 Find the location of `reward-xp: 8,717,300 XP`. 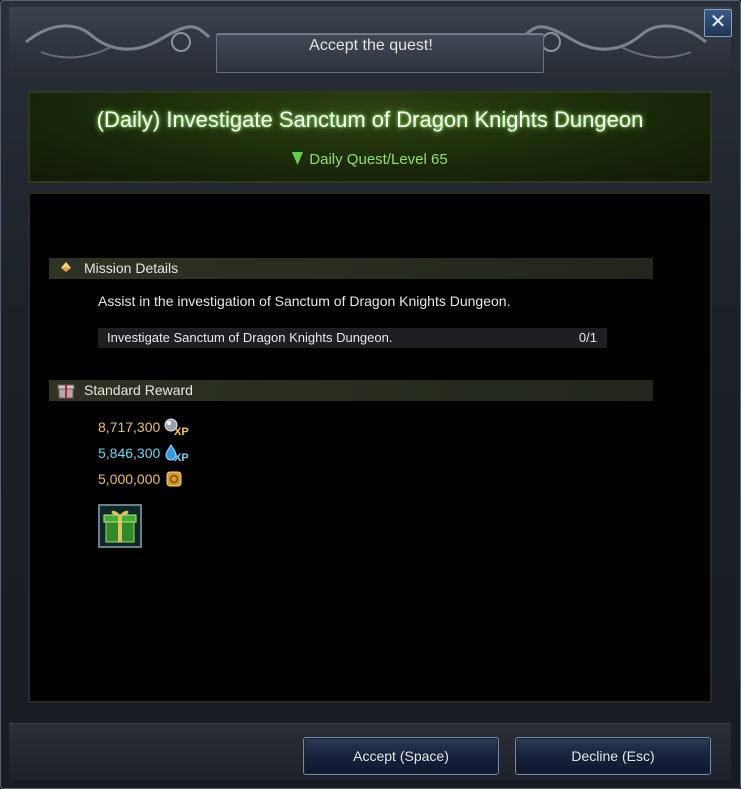

reward-xp: 8,717,300 XP is located at coordinates (145, 427).